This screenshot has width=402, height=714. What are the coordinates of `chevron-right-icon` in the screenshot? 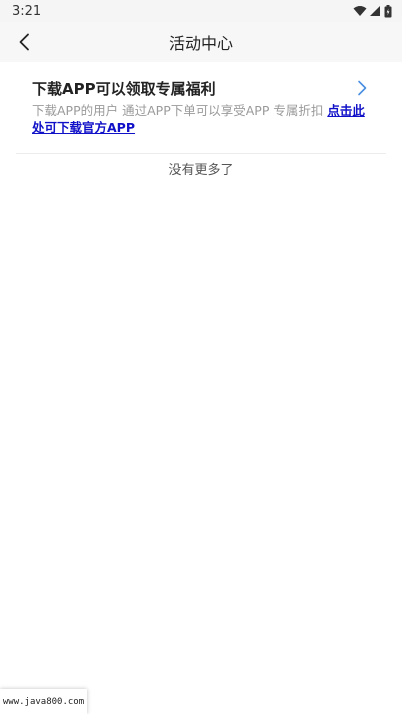 It's located at (362, 88).